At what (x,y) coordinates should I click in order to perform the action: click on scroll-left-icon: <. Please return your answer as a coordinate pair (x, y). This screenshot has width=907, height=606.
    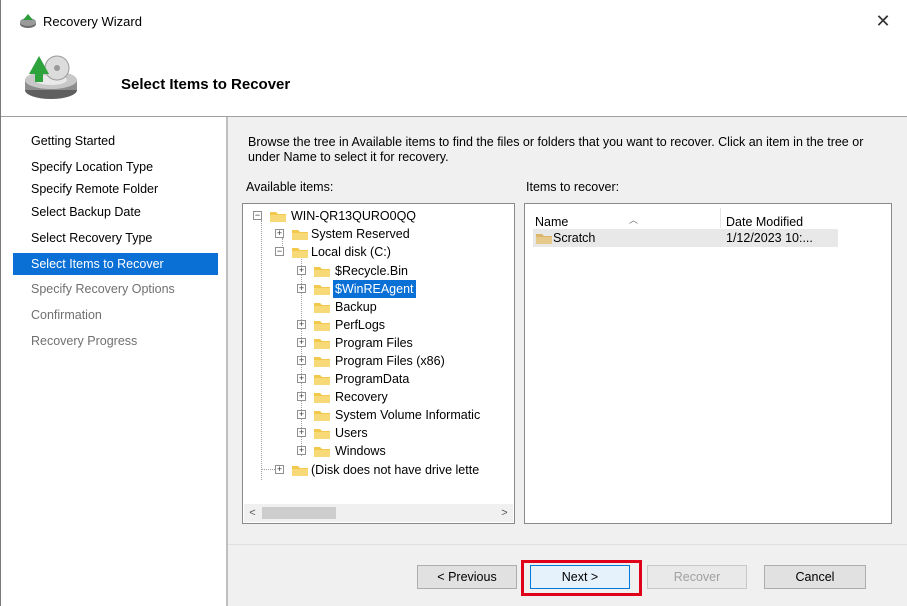
    Looking at the image, I should click on (252, 513).